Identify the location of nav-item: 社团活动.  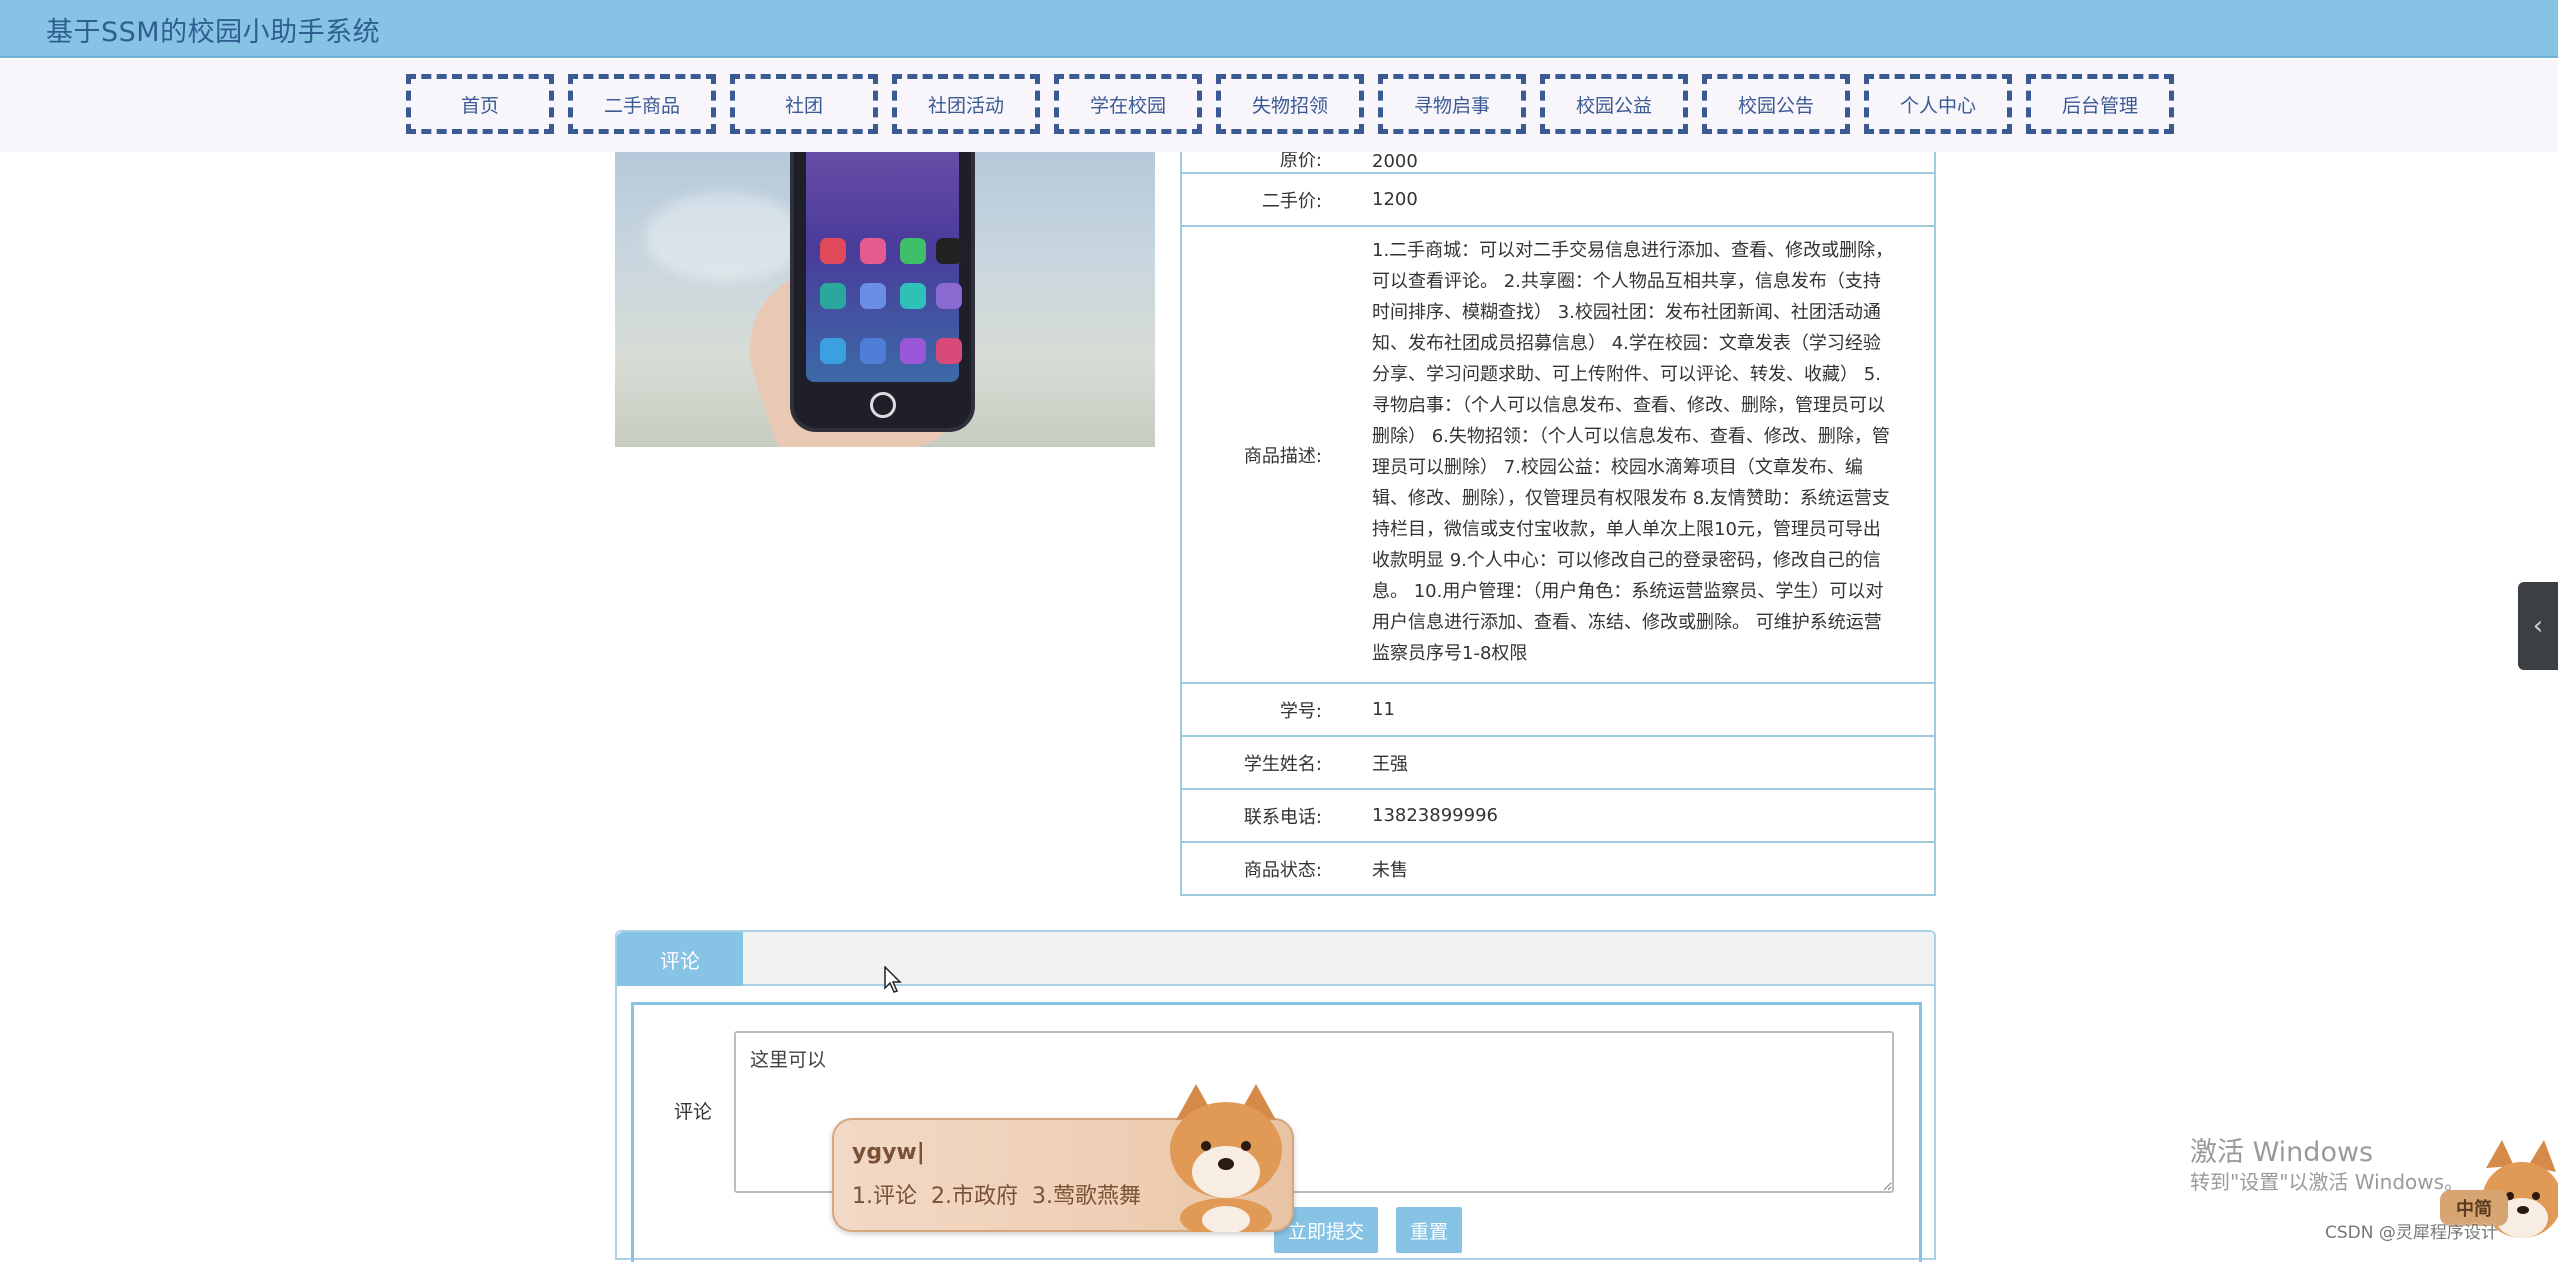
(966, 104).